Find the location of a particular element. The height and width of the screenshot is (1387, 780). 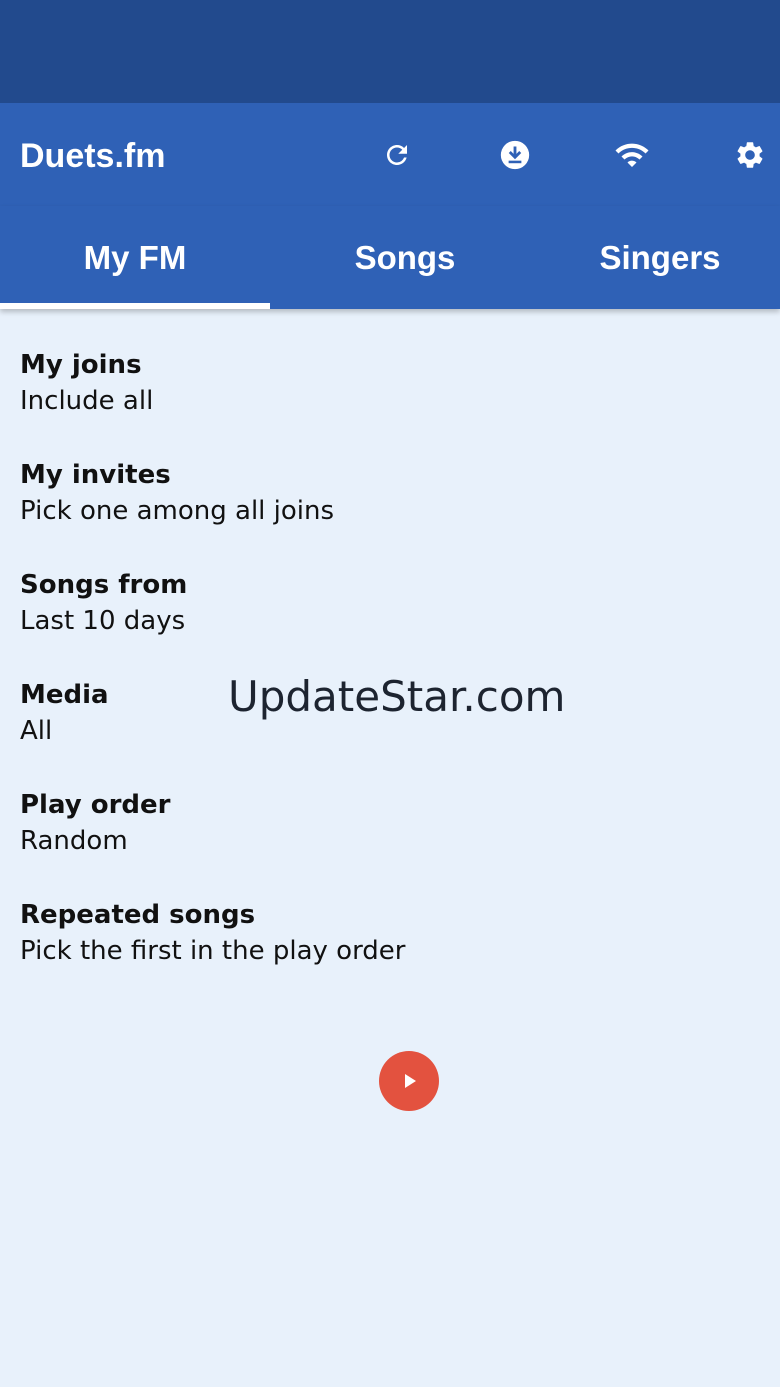

setting-my-invites: My invites Pick one among all joins is located at coordinates (390, 512).